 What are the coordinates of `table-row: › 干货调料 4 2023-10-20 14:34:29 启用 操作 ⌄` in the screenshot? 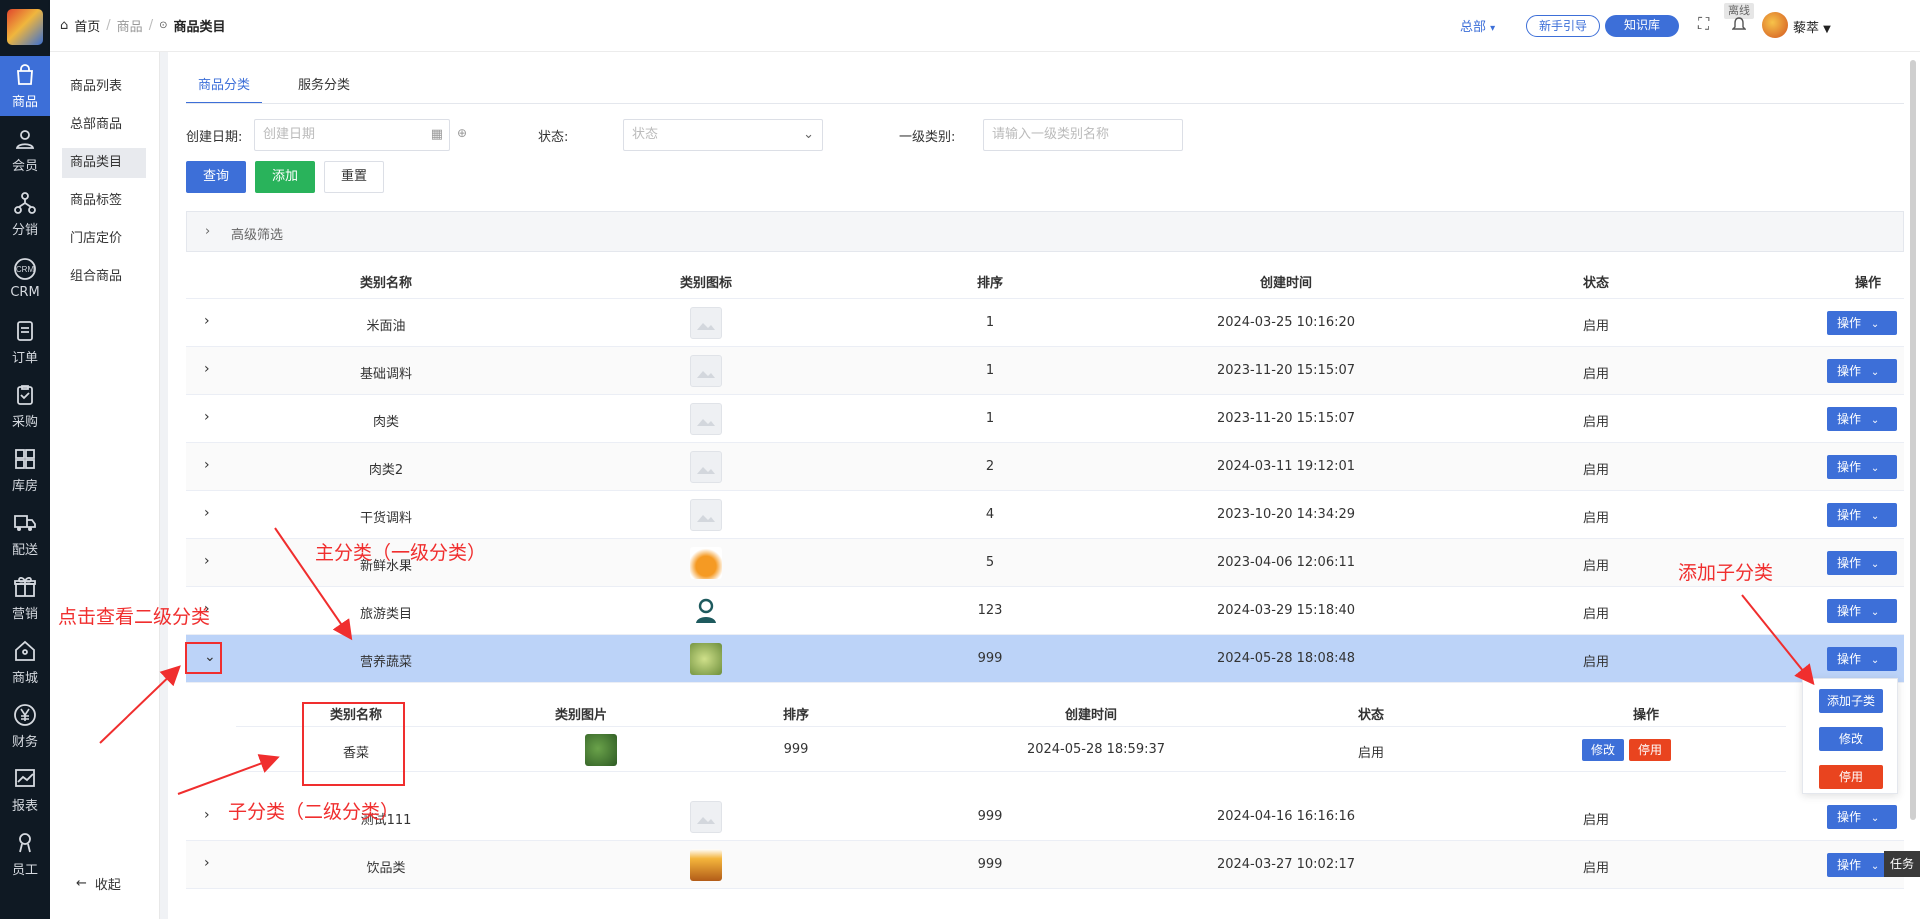 It's located at (1045, 515).